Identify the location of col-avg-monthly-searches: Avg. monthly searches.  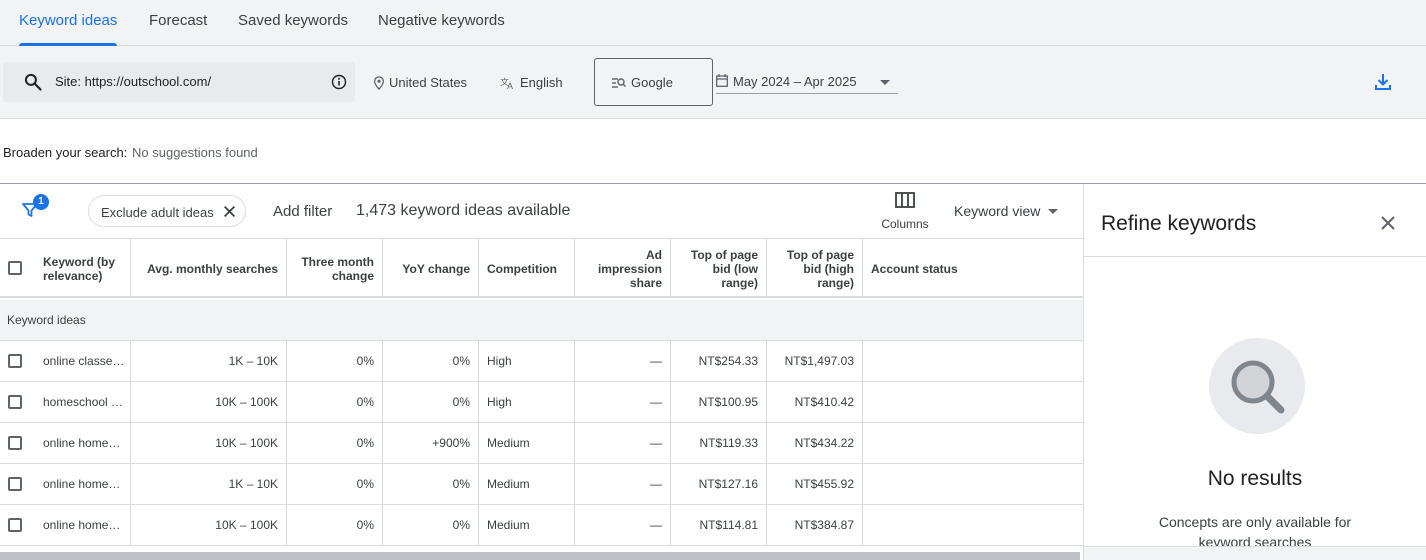
(209, 268).